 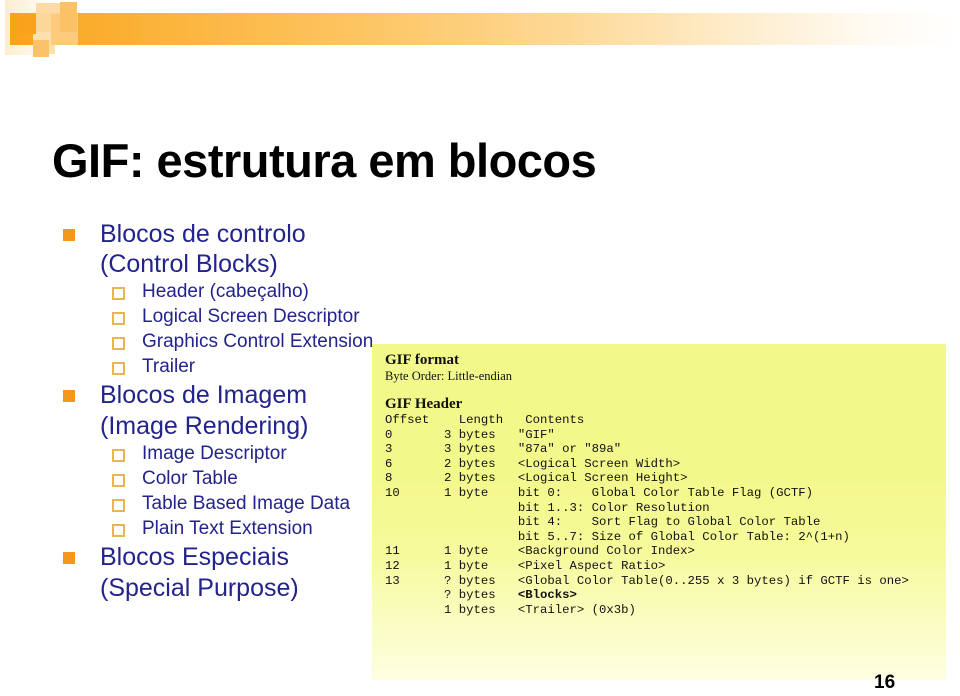 I want to click on bullet-item-level1: Blocos de controlo (Control Blocks), so click(x=223, y=249).